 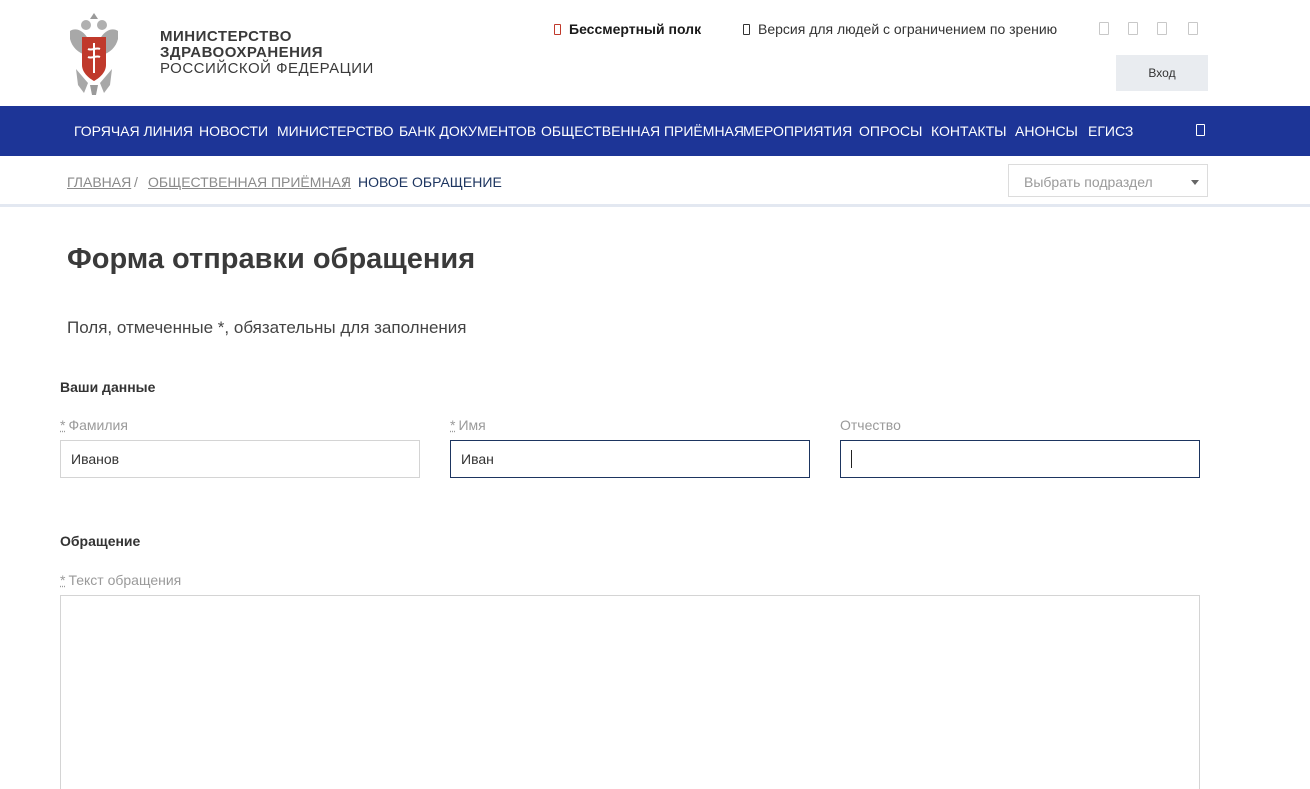 I want to click on emblem-logo, so click(x=94, y=53).